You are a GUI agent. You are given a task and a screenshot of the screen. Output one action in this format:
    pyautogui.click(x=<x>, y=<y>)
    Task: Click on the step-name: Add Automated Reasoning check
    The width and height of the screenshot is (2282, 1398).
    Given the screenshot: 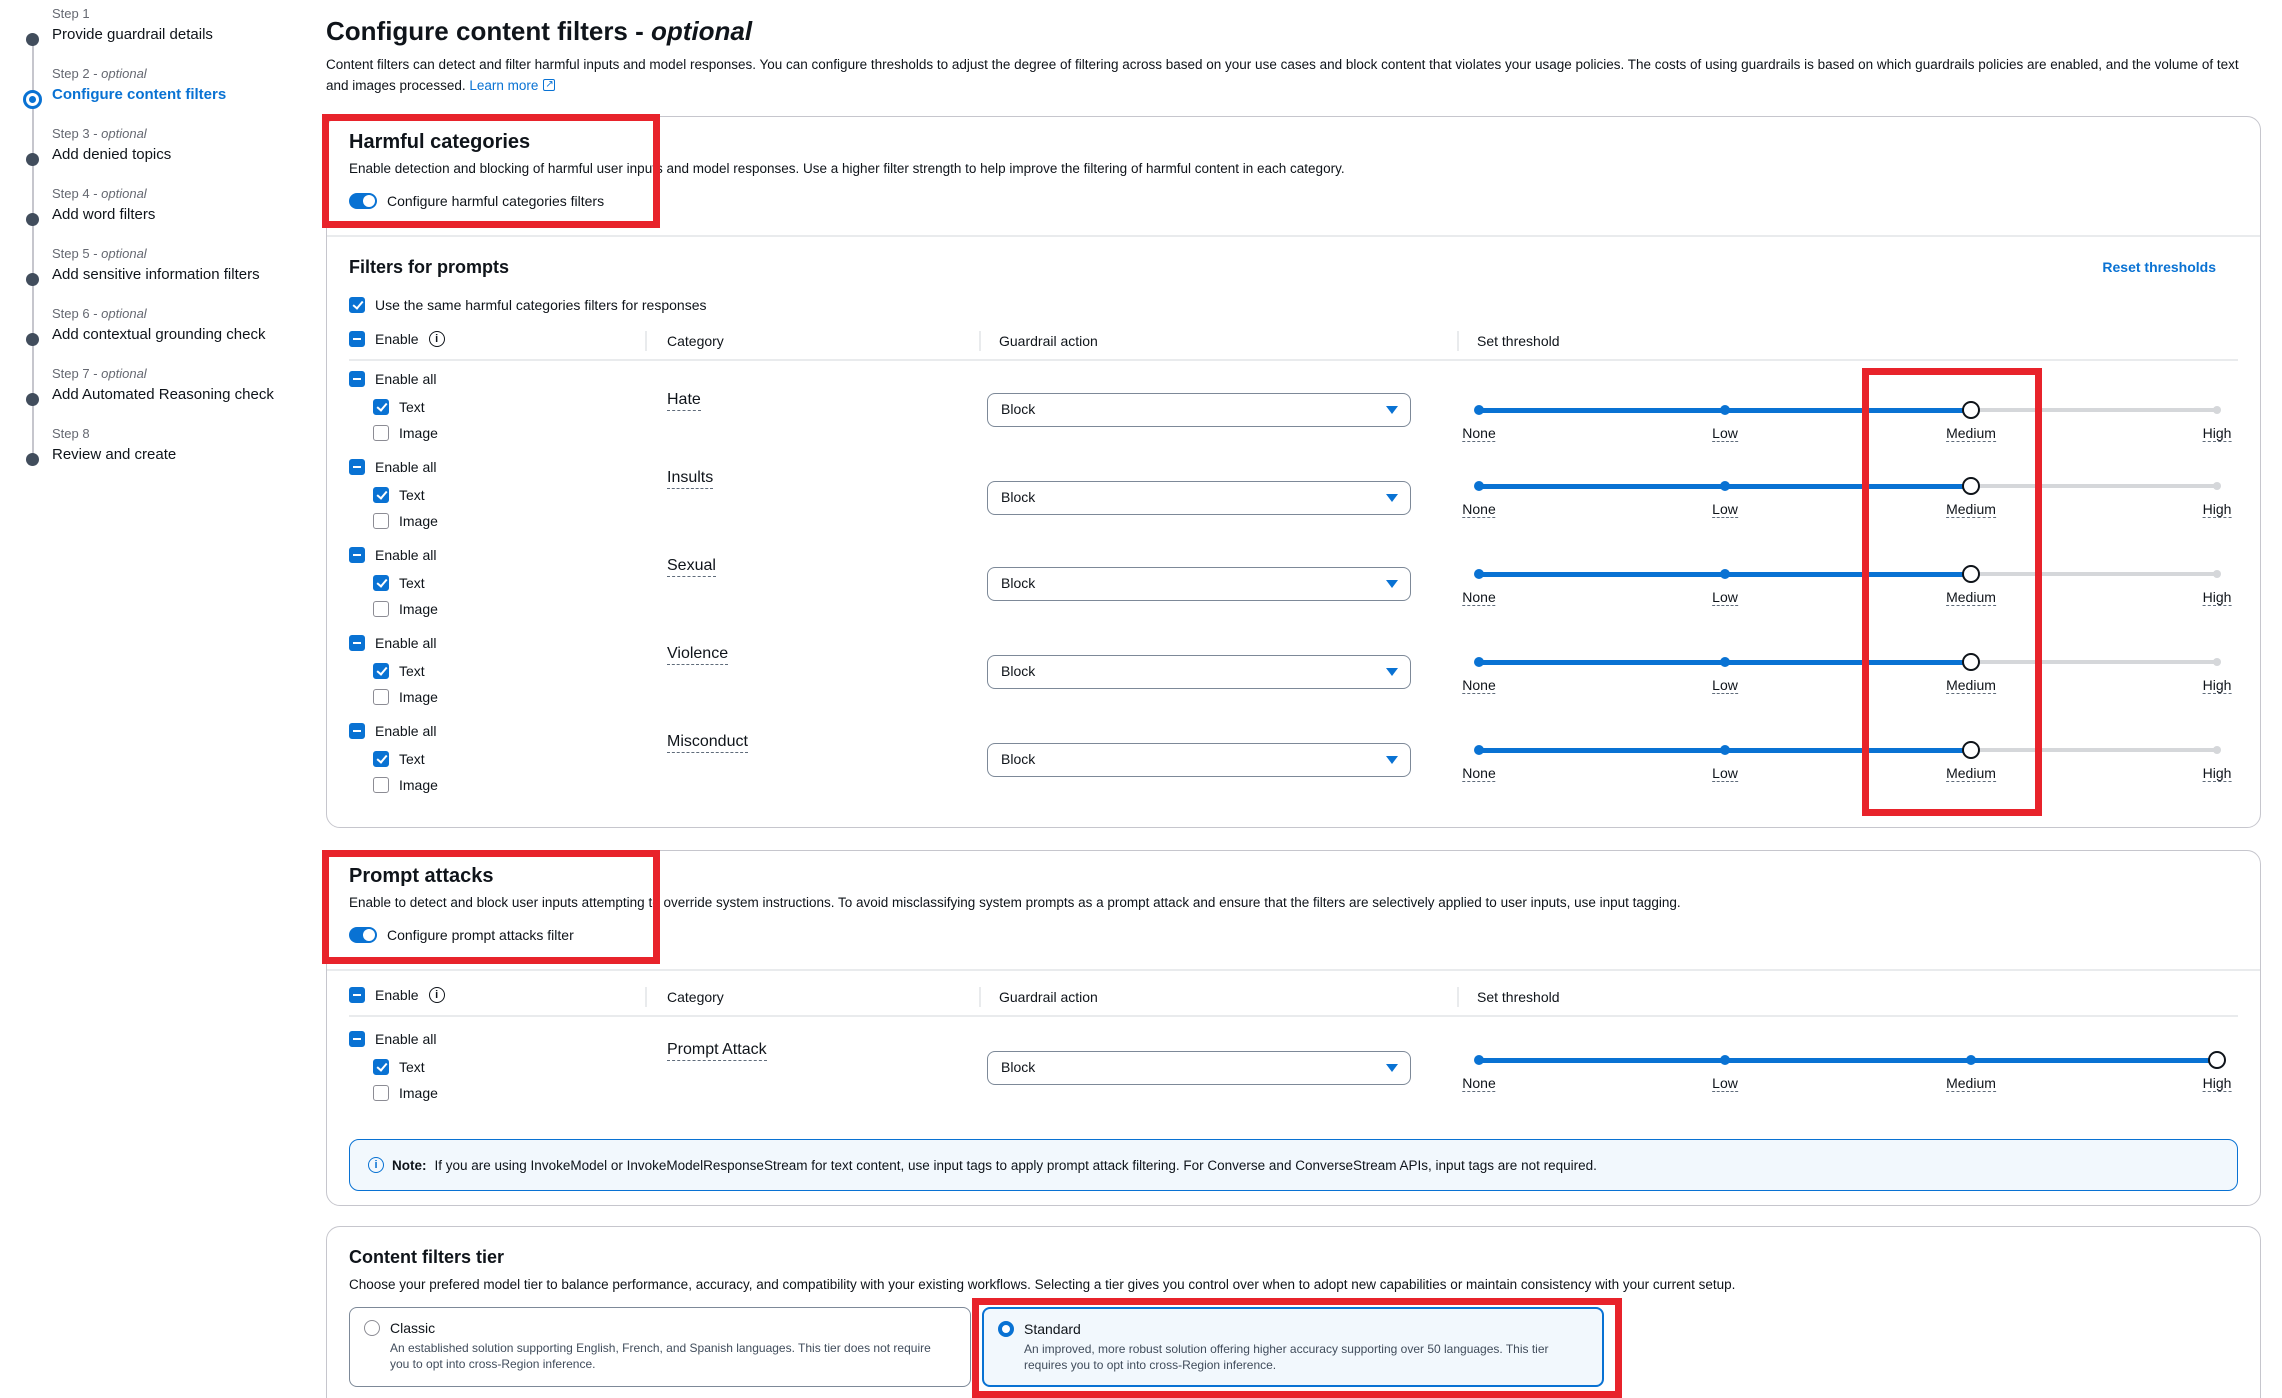 What is the action you would take?
    pyautogui.click(x=163, y=394)
    